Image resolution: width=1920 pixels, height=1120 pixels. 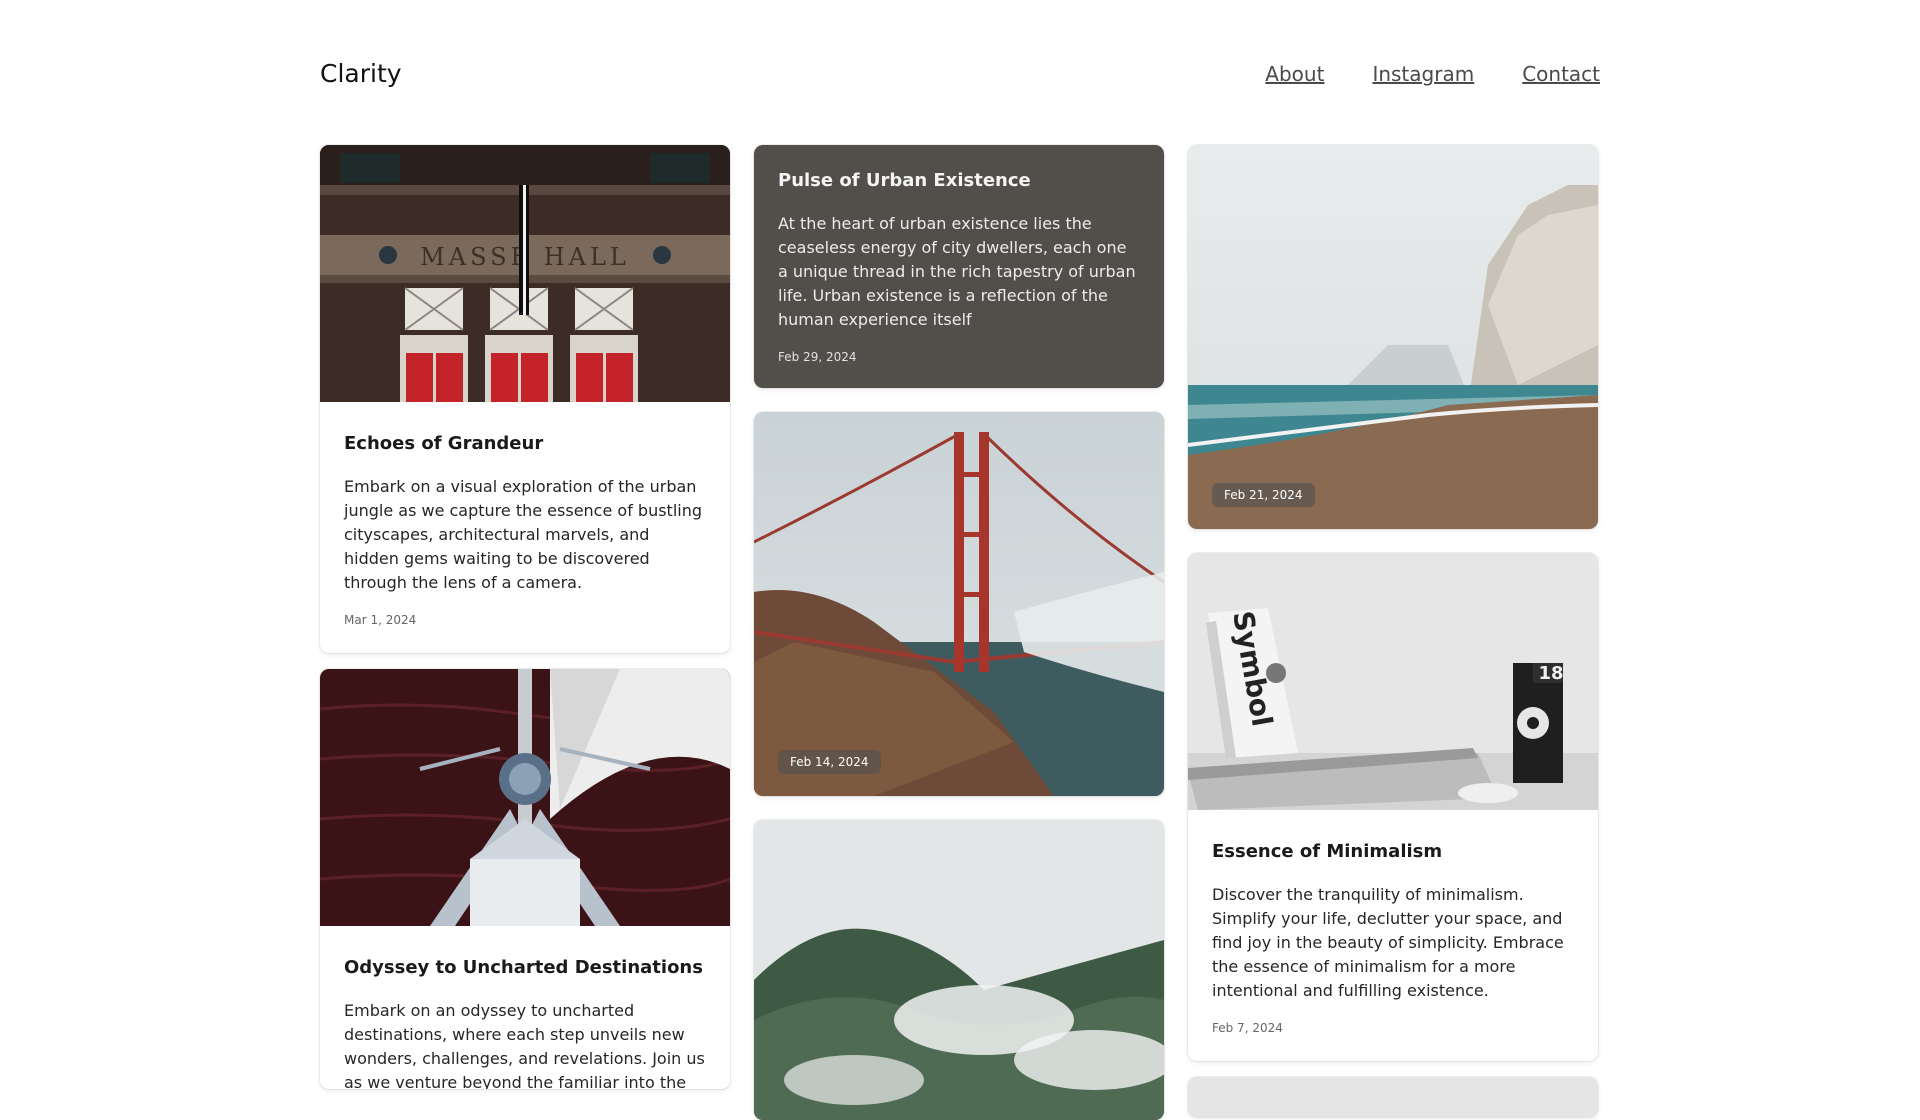 What do you see at coordinates (525, 968) in the screenshot?
I see `card-title: Odyssey to Uncharted Destinations` at bounding box center [525, 968].